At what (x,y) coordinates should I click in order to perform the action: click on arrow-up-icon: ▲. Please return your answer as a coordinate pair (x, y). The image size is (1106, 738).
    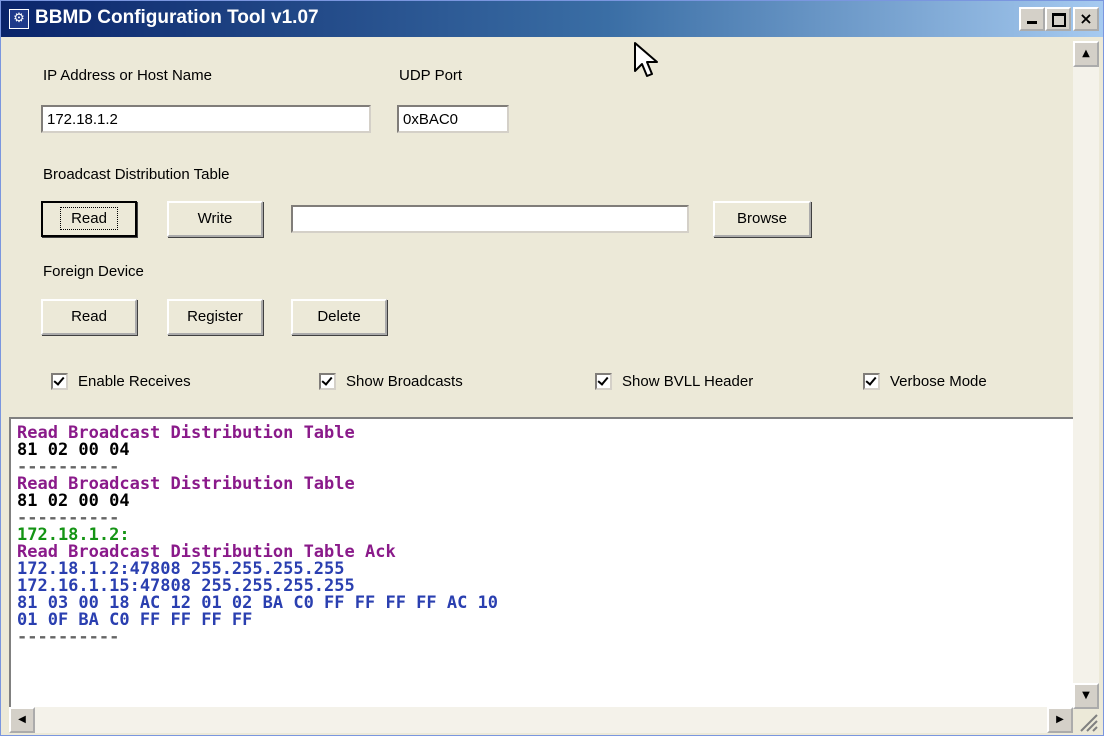
    Looking at the image, I should click on (1086, 53).